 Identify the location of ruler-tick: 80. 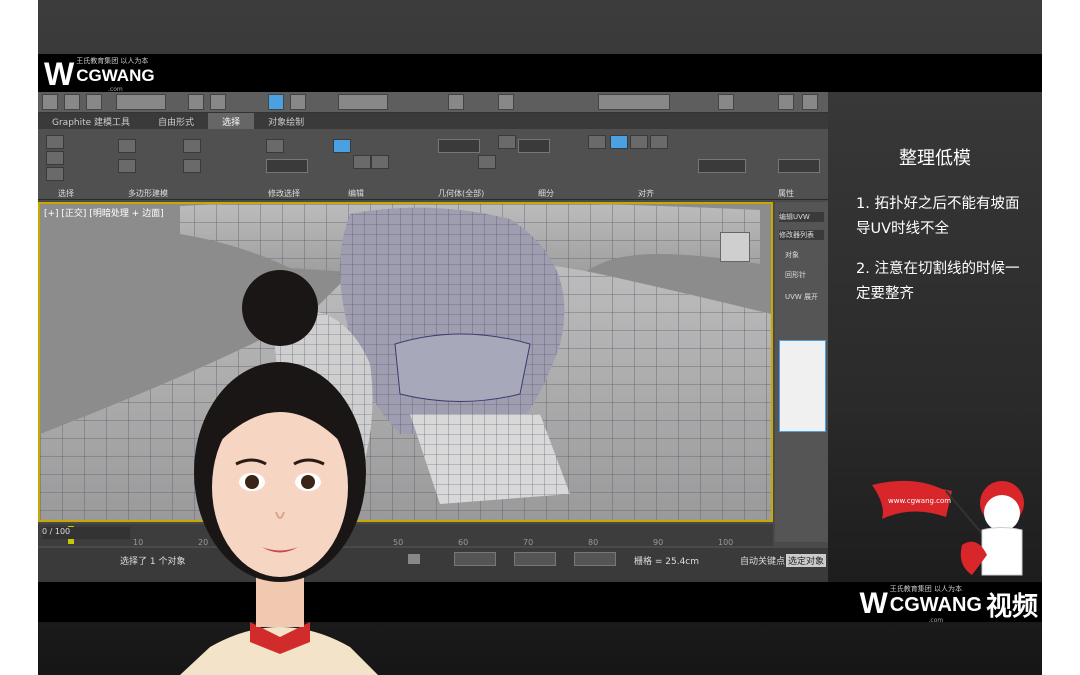
(593, 542).